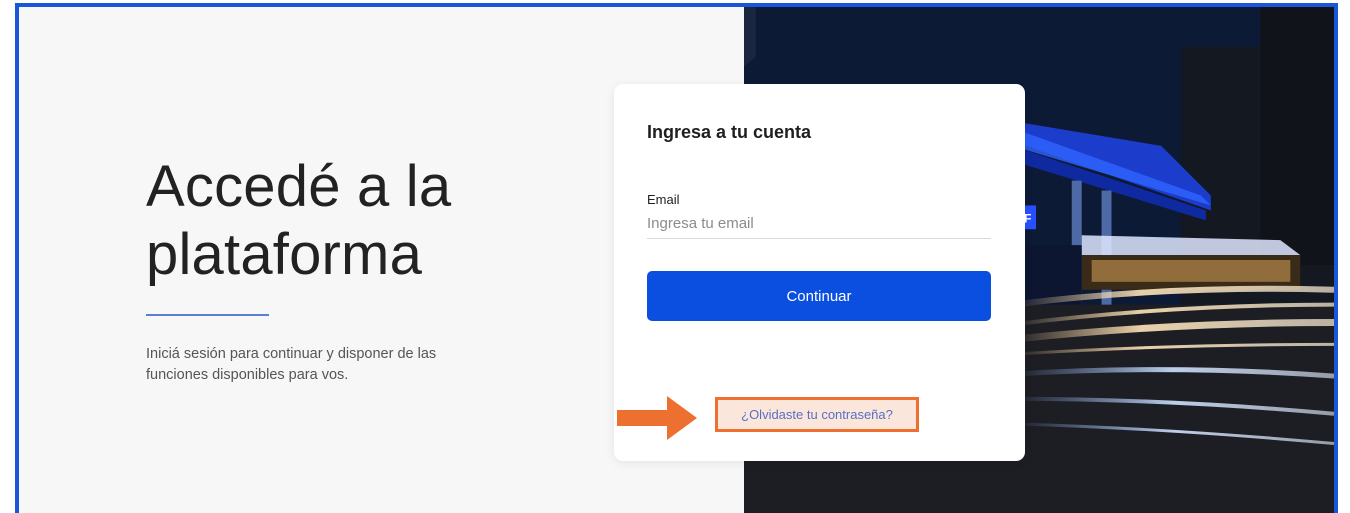 This screenshot has height=513, width=1350. What do you see at coordinates (657, 418) in the screenshot?
I see `arrow-right-icon` at bounding box center [657, 418].